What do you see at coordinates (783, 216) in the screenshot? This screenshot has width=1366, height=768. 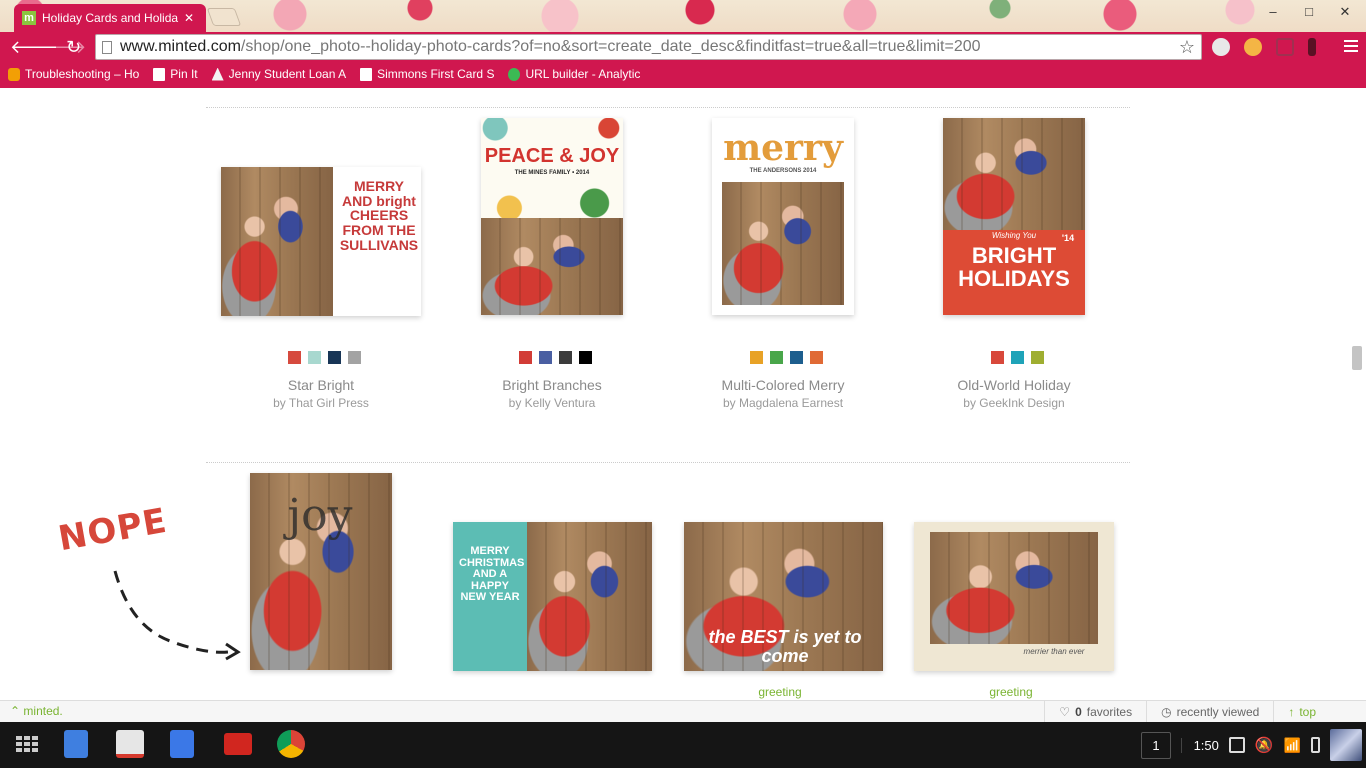 I see `product-card-image: merry THE ANDERSONS 2014` at bounding box center [783, 216].